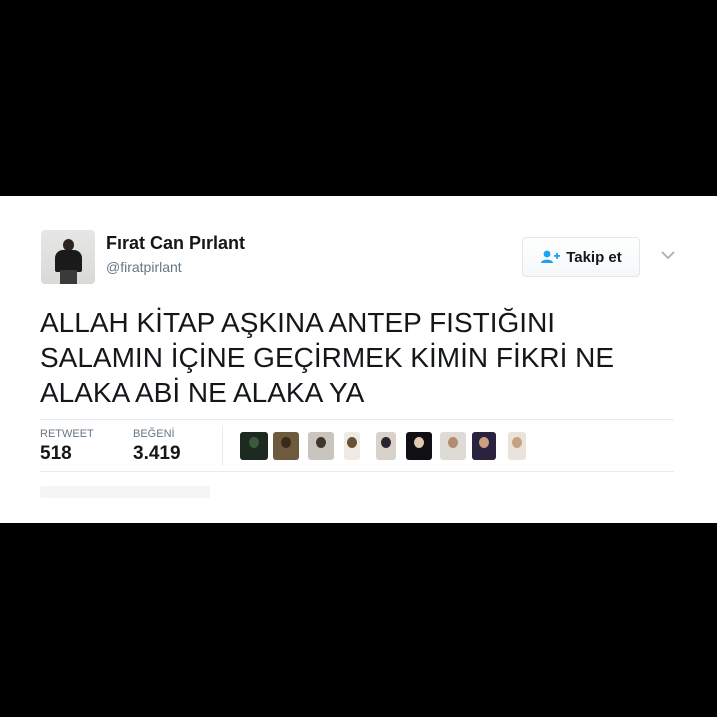 This screenshot has width=717, height=717. What do you see at coordinates (550, 257) in the screenshot?
I see `follow-user-icon` at bounding box center [550, 257].